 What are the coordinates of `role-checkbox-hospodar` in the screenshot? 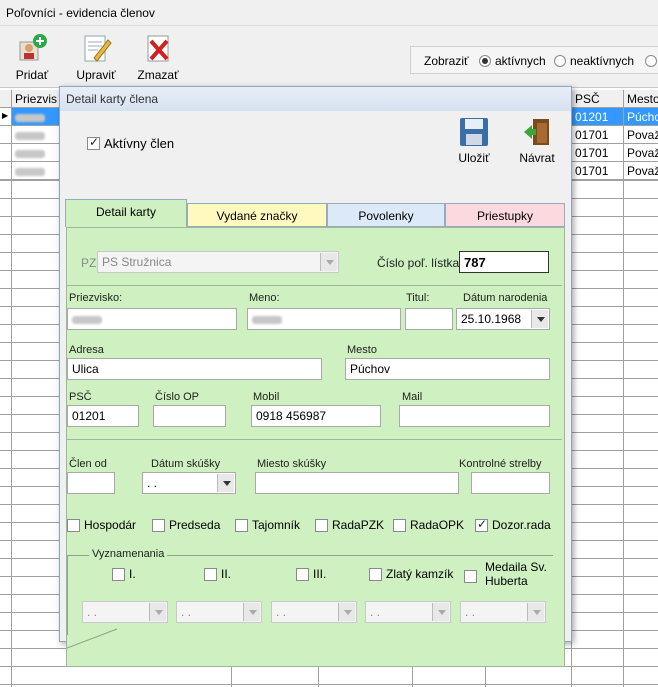 It's located at (73, 525).